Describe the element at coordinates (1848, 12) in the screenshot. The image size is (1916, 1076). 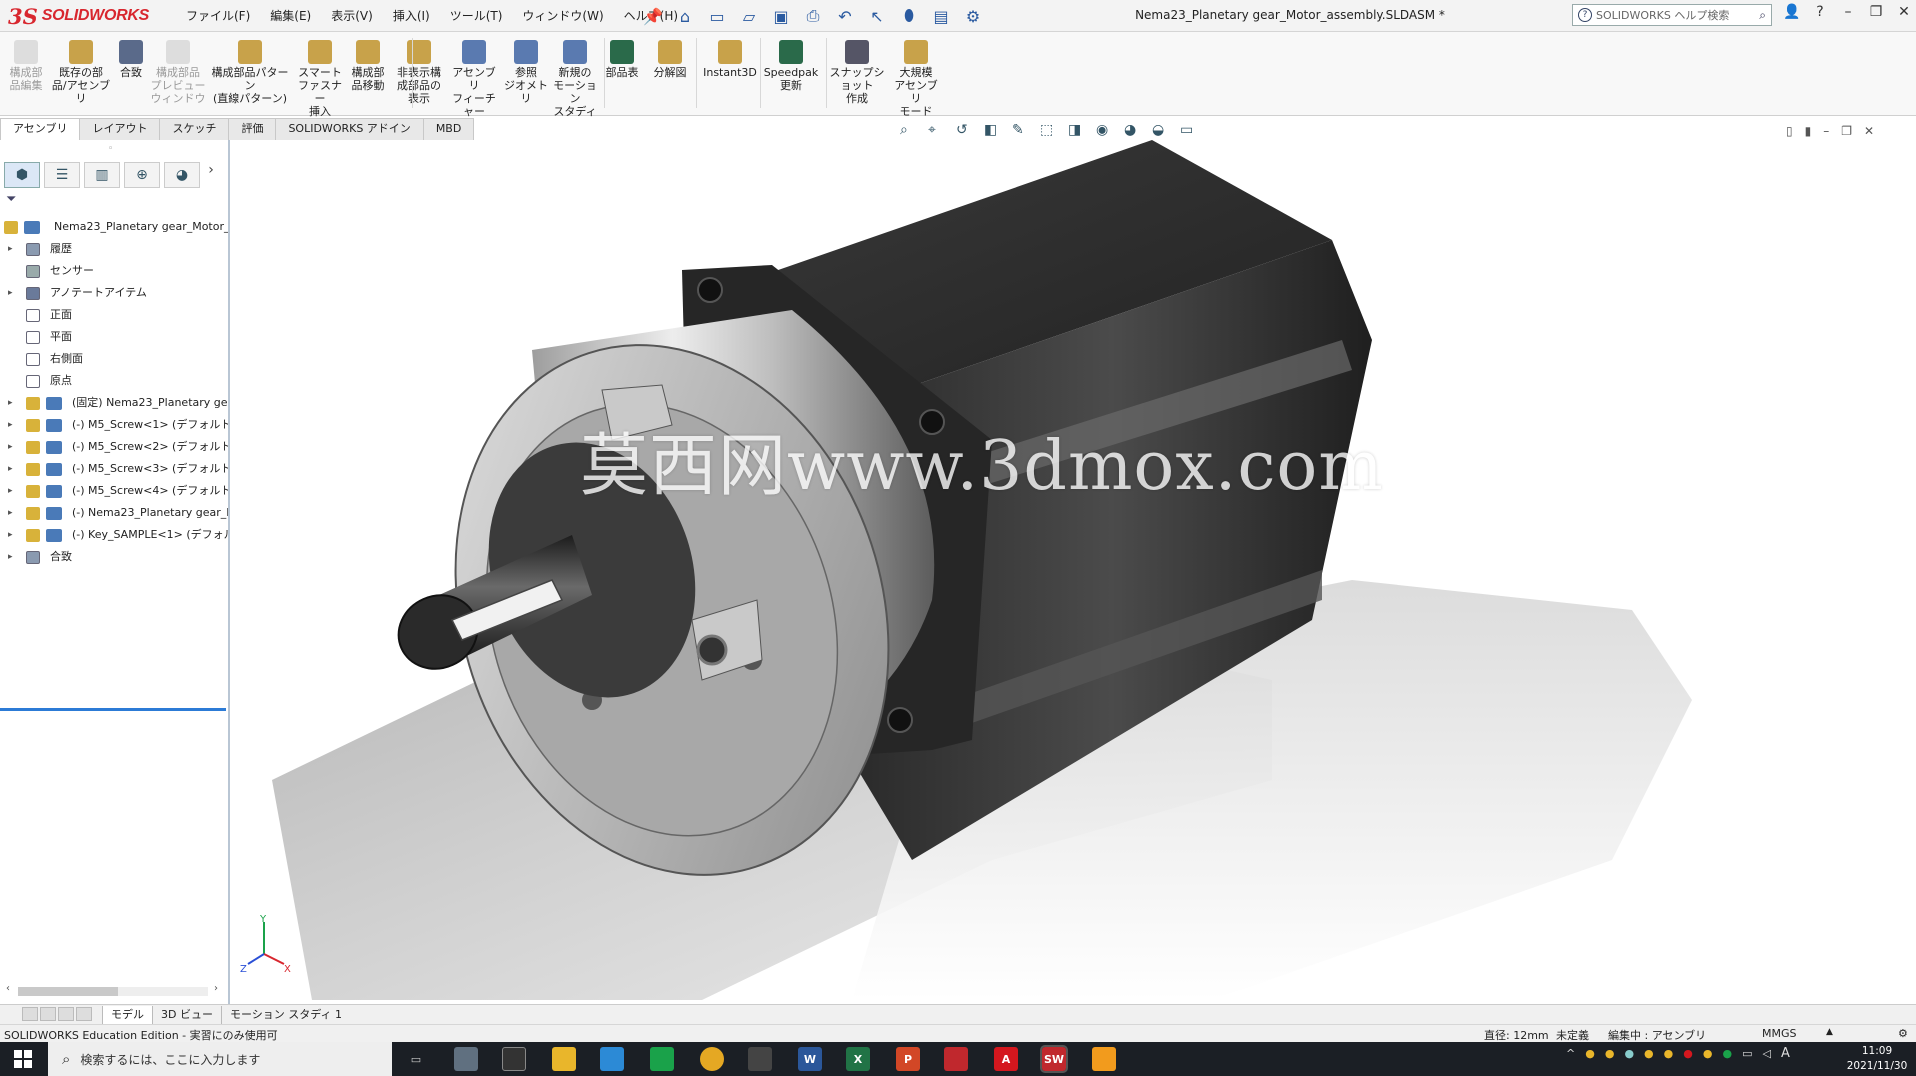
I see `minimize-icon: –` at that location.